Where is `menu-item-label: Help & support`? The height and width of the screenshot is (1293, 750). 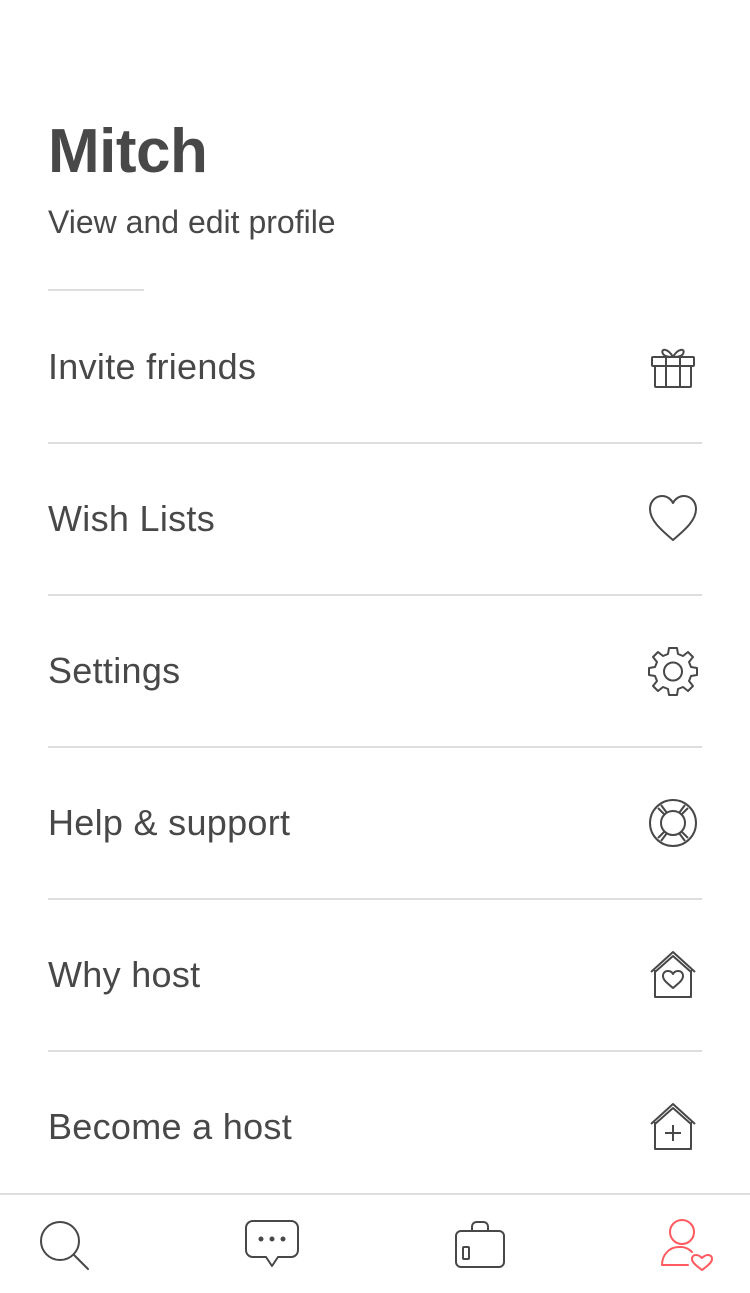 menu-item-label: Help & support is located at coordinates (169, 822).